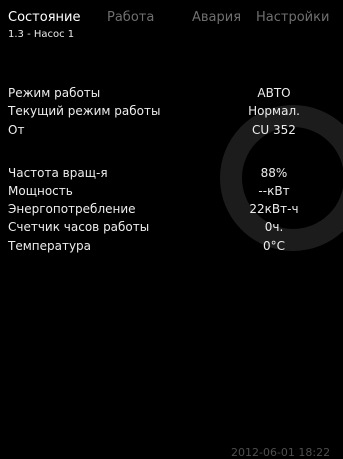 The image size is (343, 459). Describe the element at coordinates (292, 18) in the screenshot. I see `tab-settings: Настройки` at that location.